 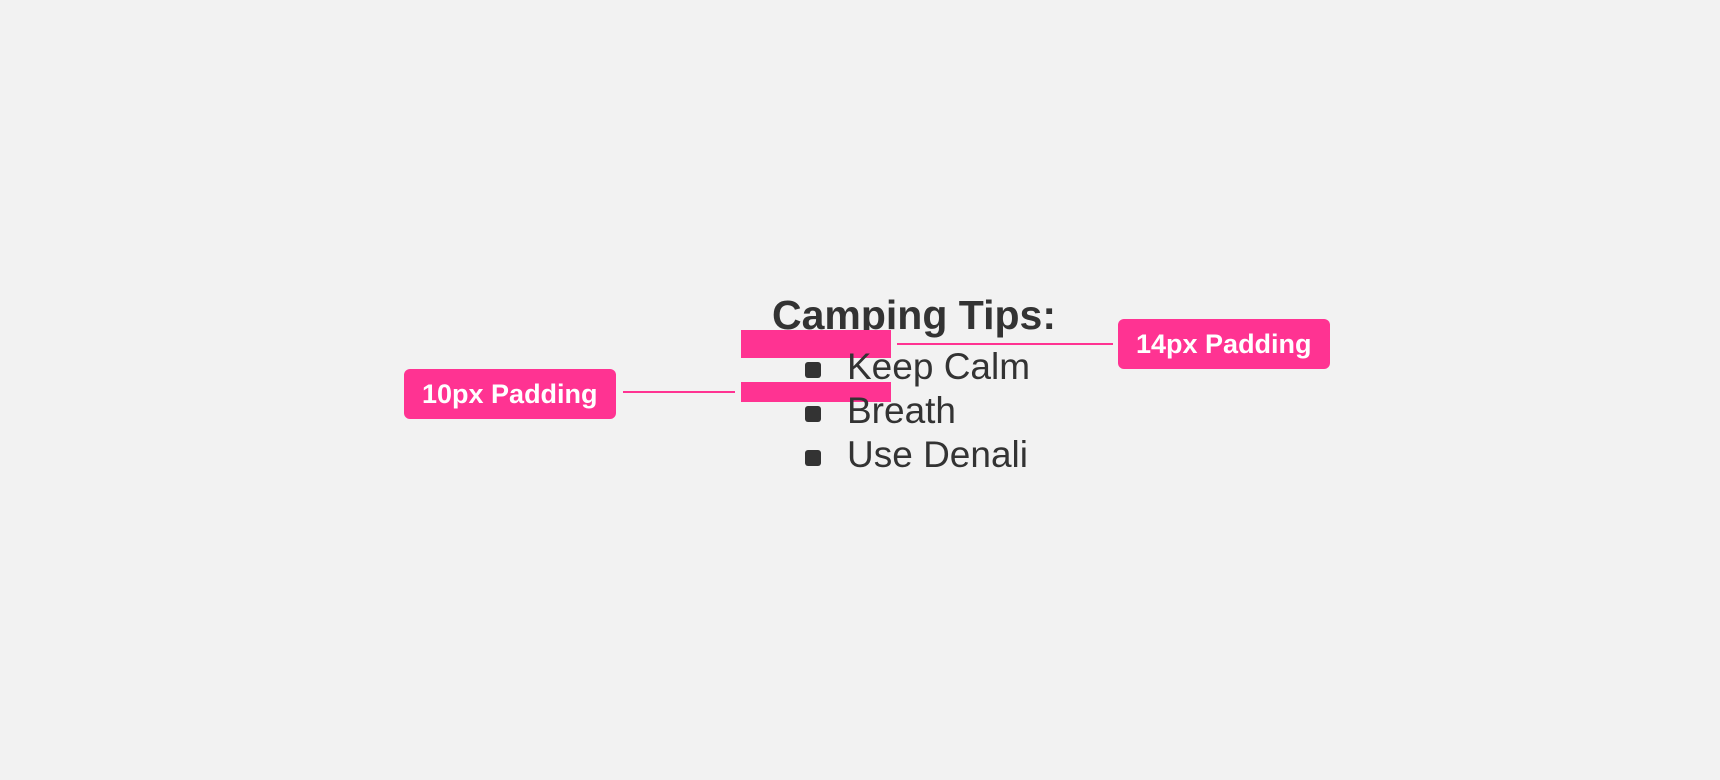 I want to click on top-padding-connector-line, so click(x=1005, y=344).